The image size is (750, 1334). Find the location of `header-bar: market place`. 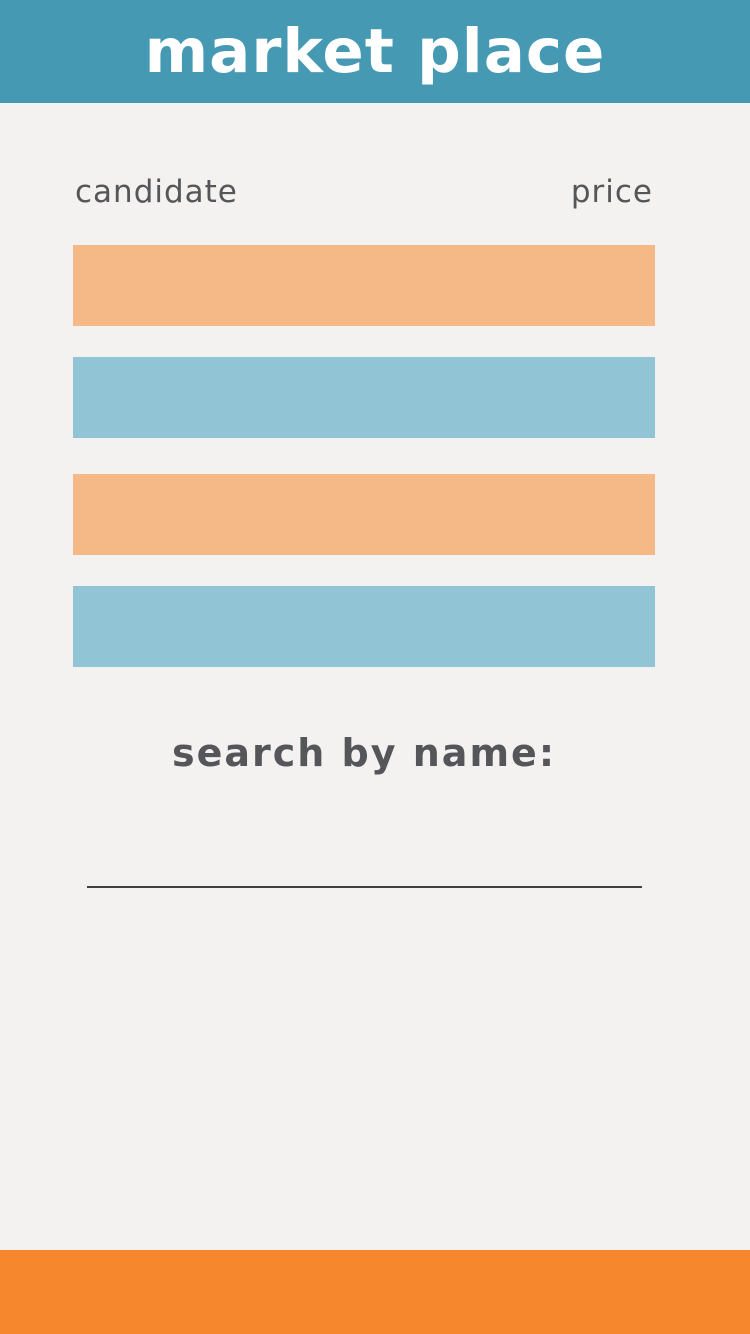

header-bar: market place is located at coordinates (375, 51).